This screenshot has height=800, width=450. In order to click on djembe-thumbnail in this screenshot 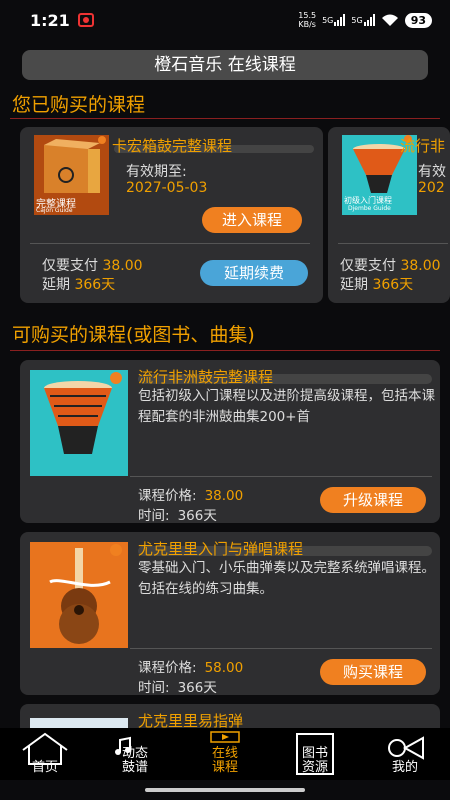, I will do `click(79, 423)`.